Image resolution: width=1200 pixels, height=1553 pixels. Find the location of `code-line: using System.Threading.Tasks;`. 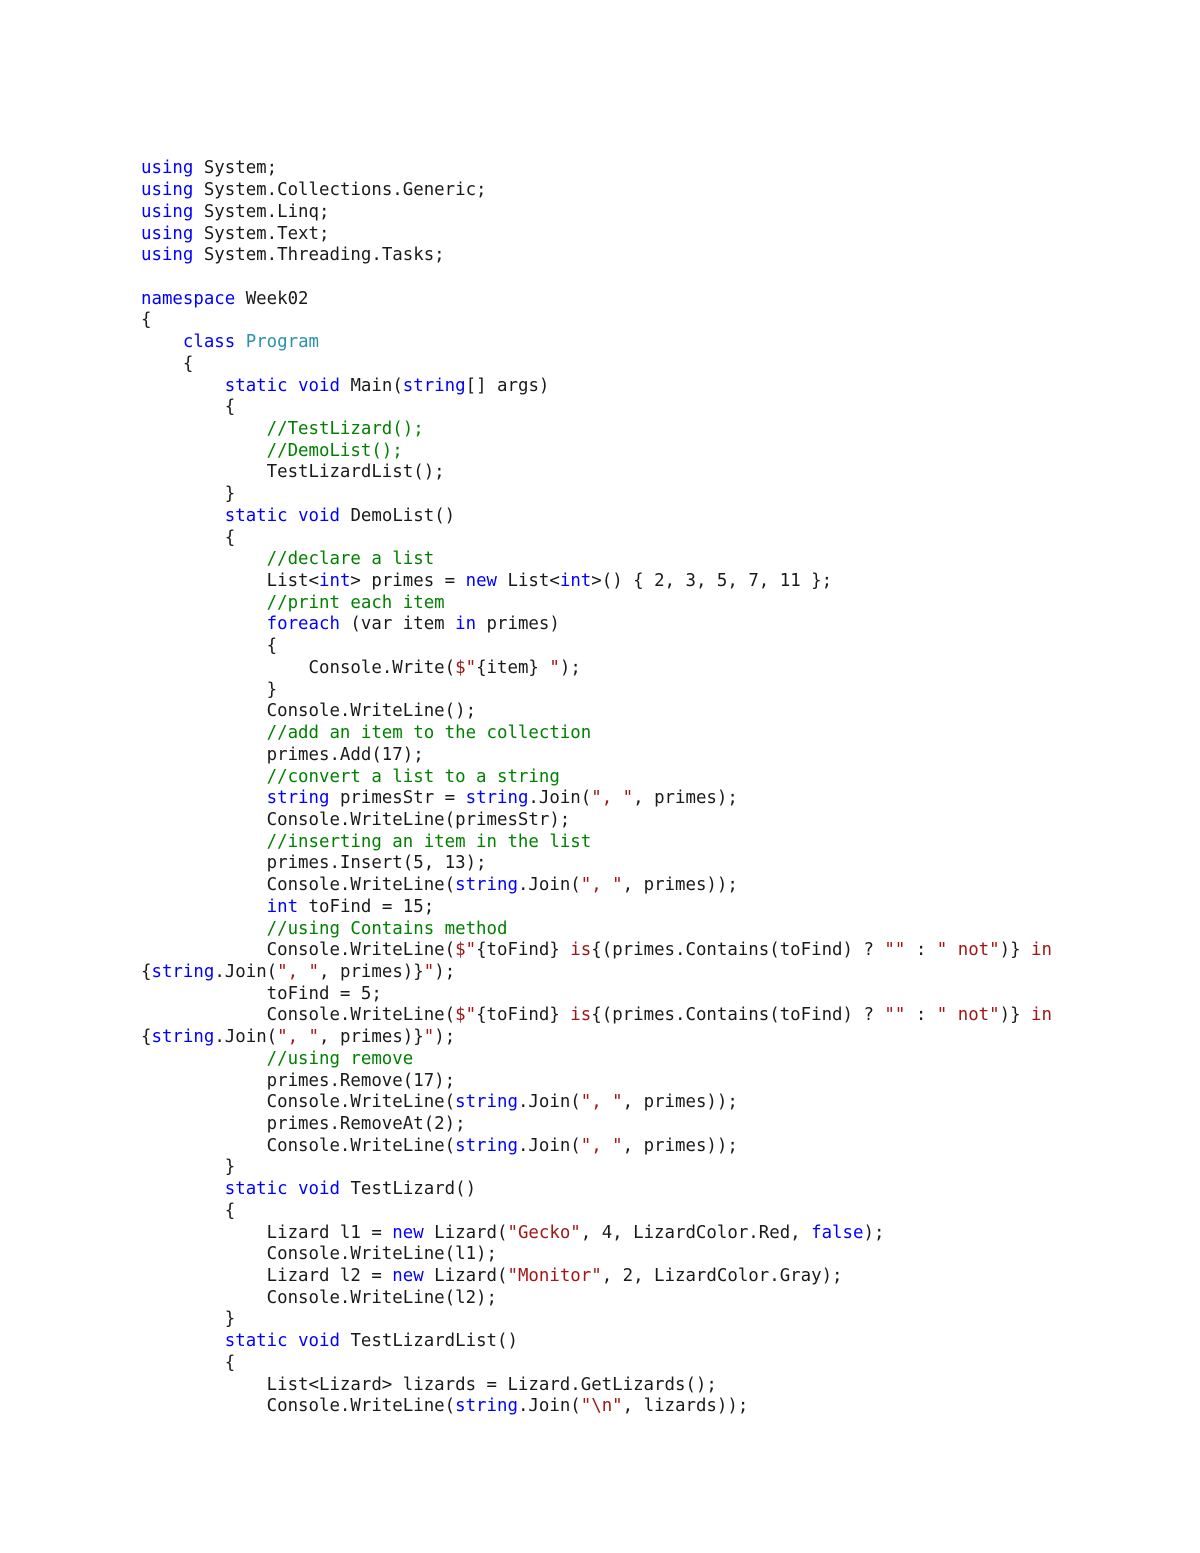

code-line: using System.Threading.Tasks; is located at coordinates (601, 256).